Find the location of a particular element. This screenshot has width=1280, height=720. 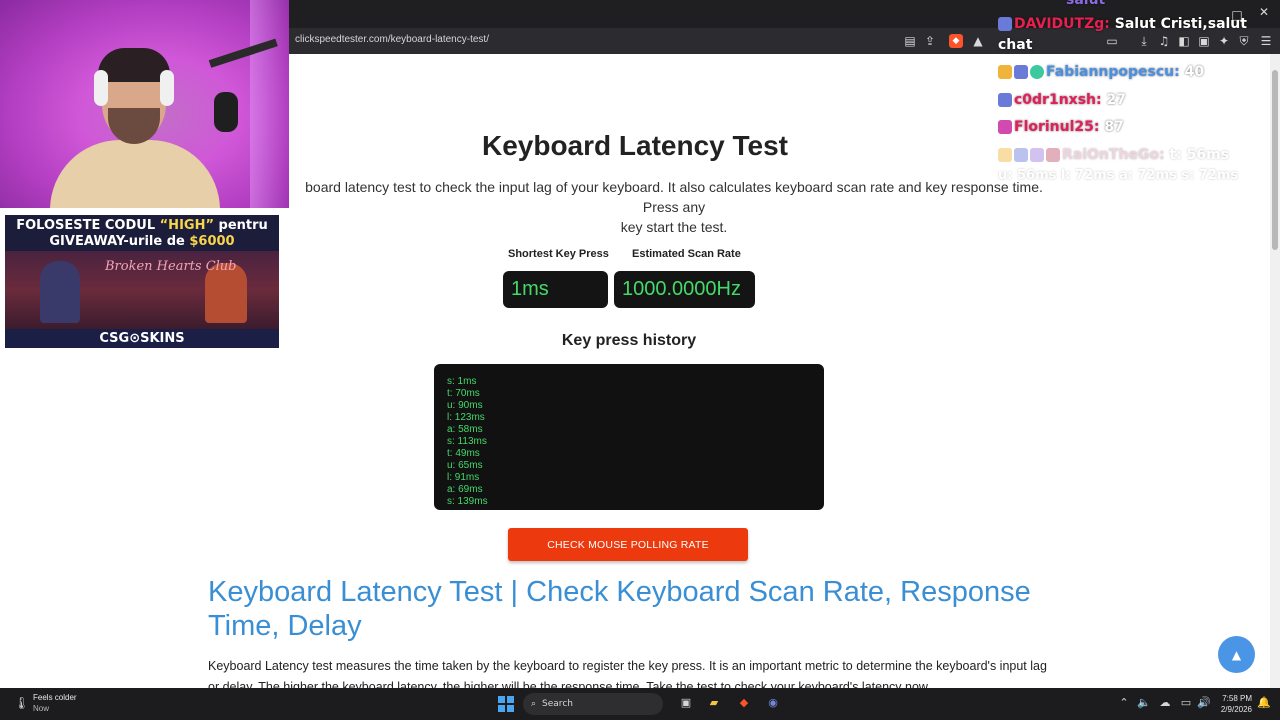

audio-device-icon: 🔈 is located at coordinates (1144, 704).